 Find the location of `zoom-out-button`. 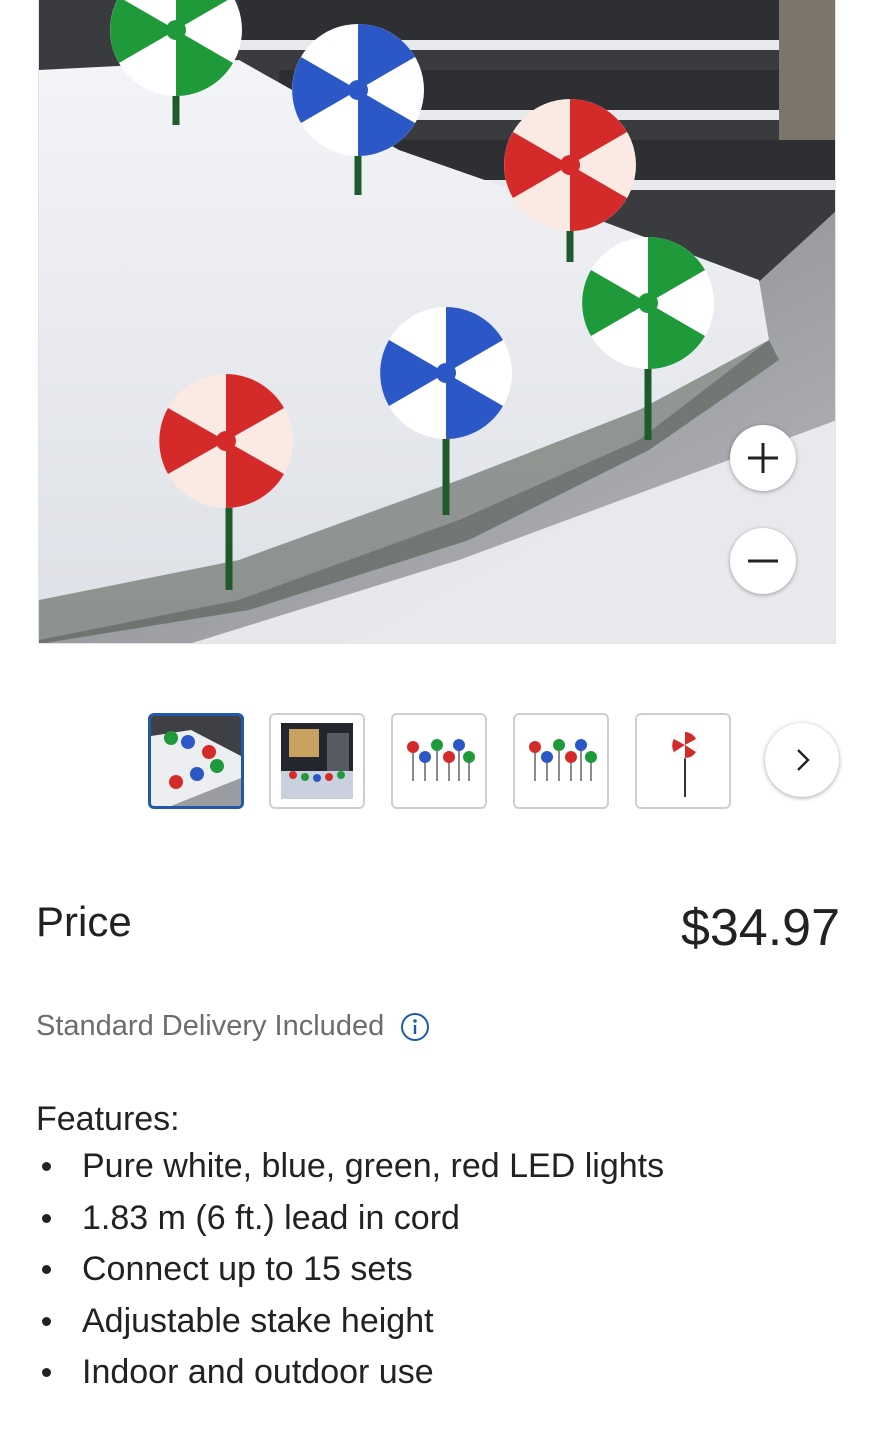

zoom-out-button is located at coordinates (763, 561).